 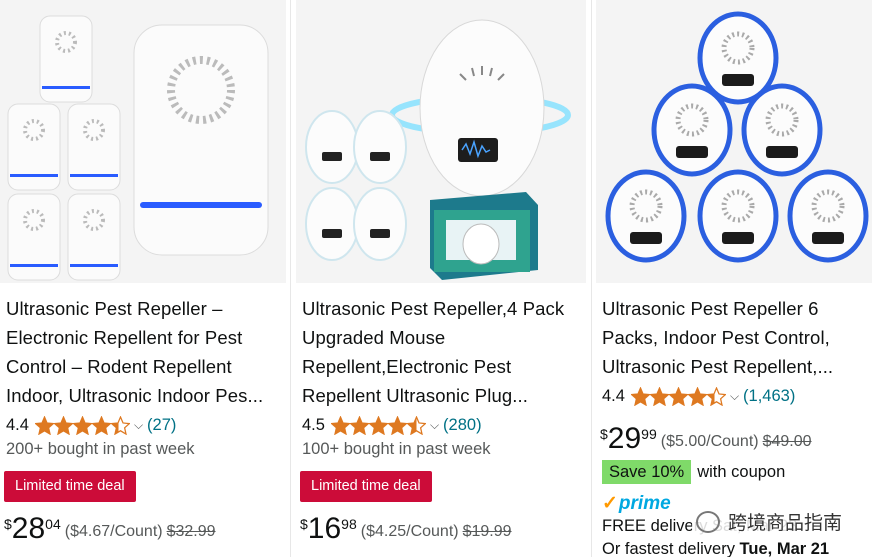 What do you see at coordinates (647, 472) in the screenshot?
I see `save-coupon-badge: Save 10%` at bounding box center [647, 472].